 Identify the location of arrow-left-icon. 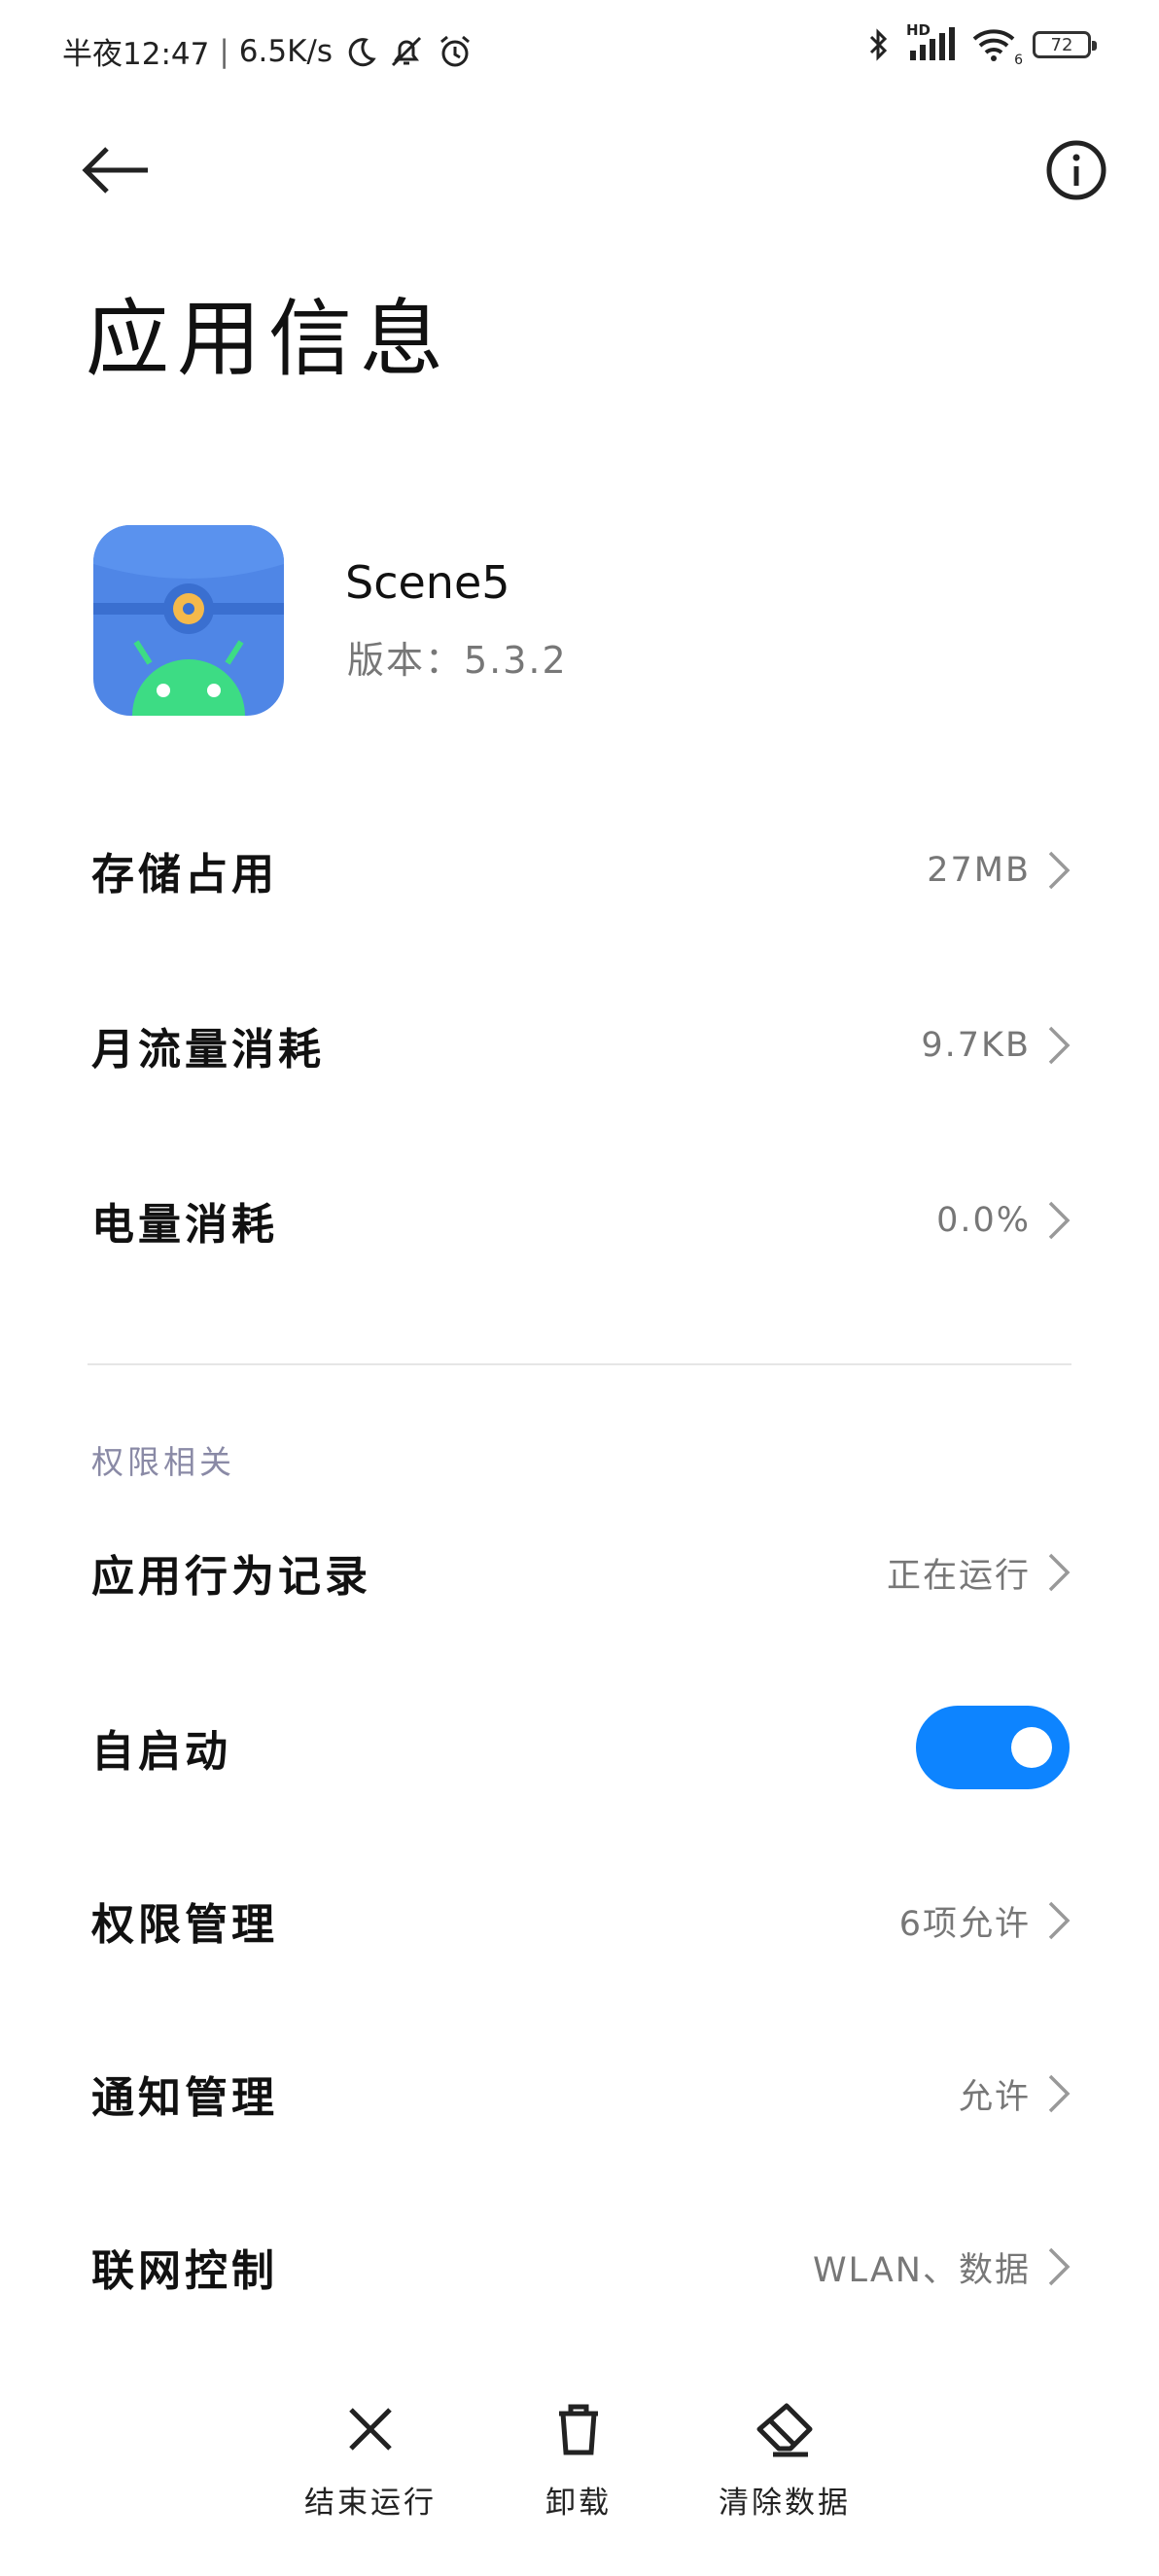
(115, 170).